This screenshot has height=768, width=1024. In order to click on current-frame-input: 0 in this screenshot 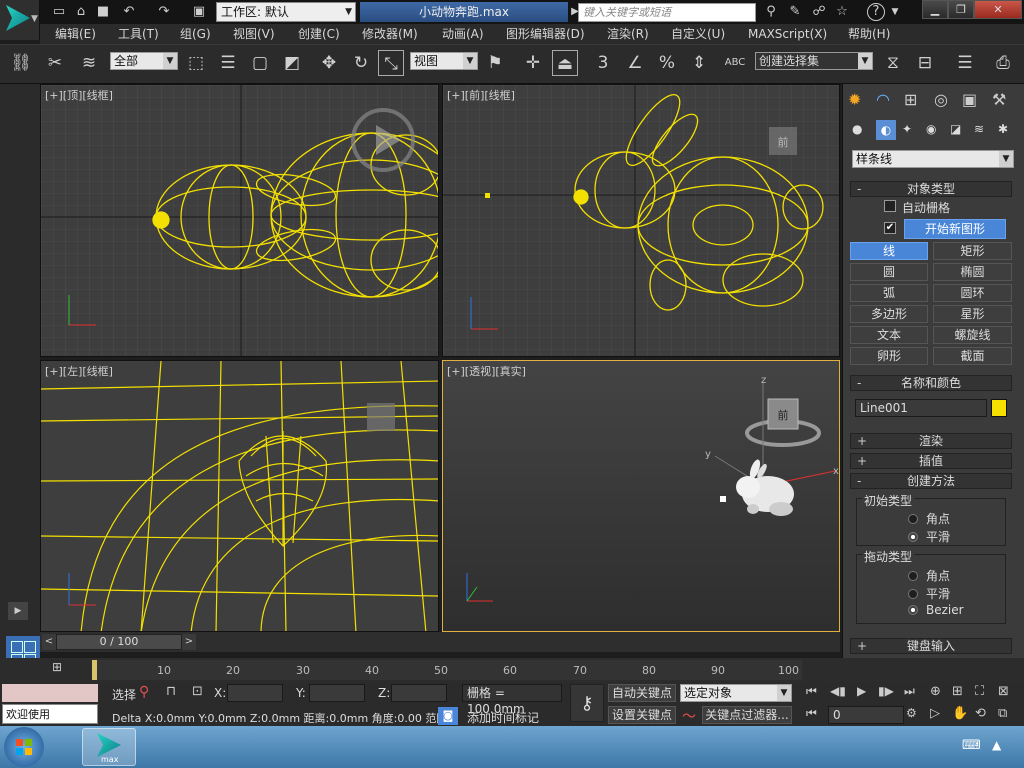, I will do `click(866, 715)`.